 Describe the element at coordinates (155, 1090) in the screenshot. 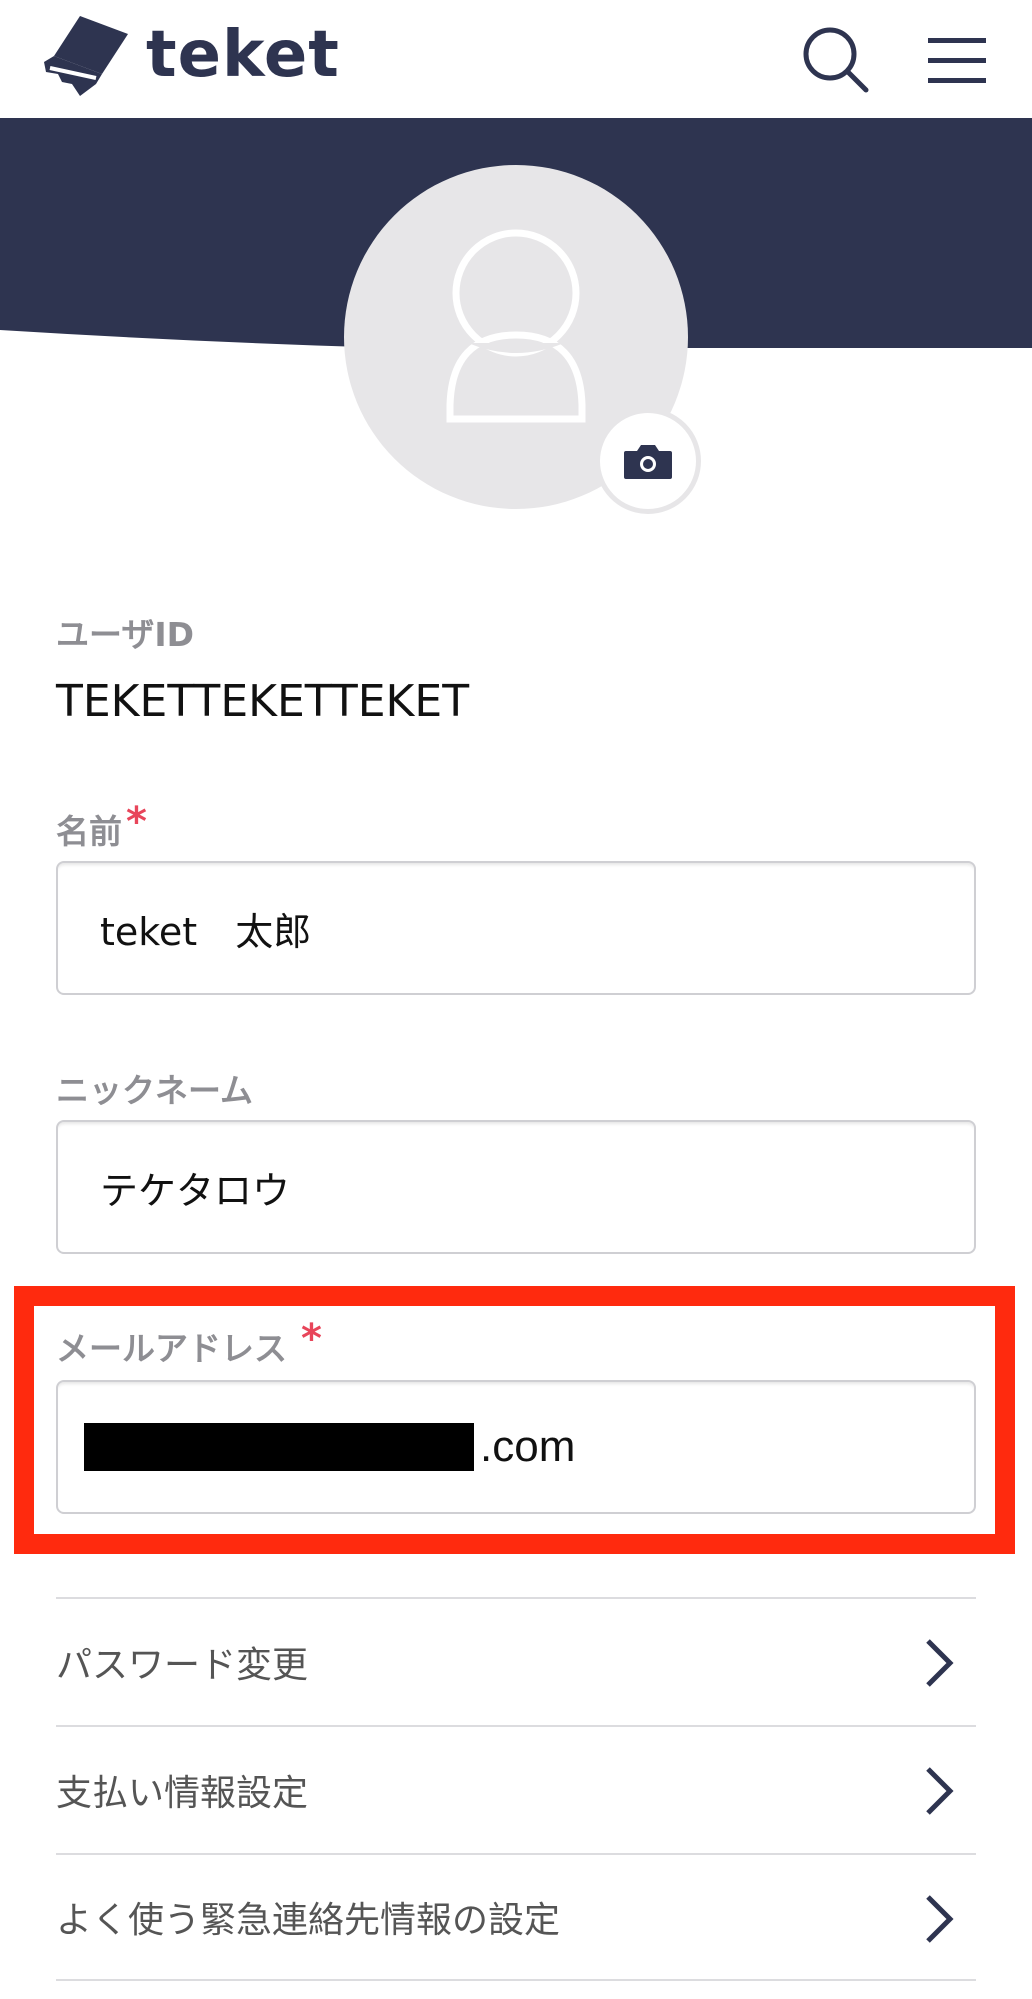

I see `nickname-label: ニックネーム` at that location.